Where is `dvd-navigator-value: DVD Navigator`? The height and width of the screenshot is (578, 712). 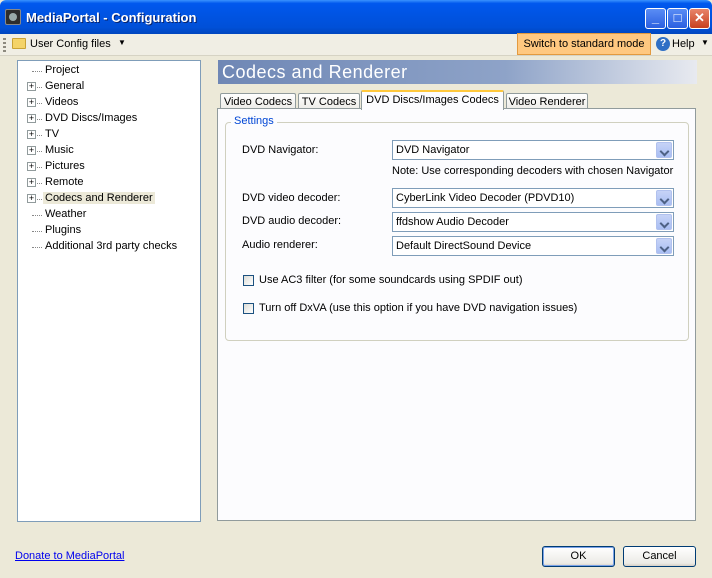 dvd-navigator-value: DVD Navigator is located at coordinates (433, 150).